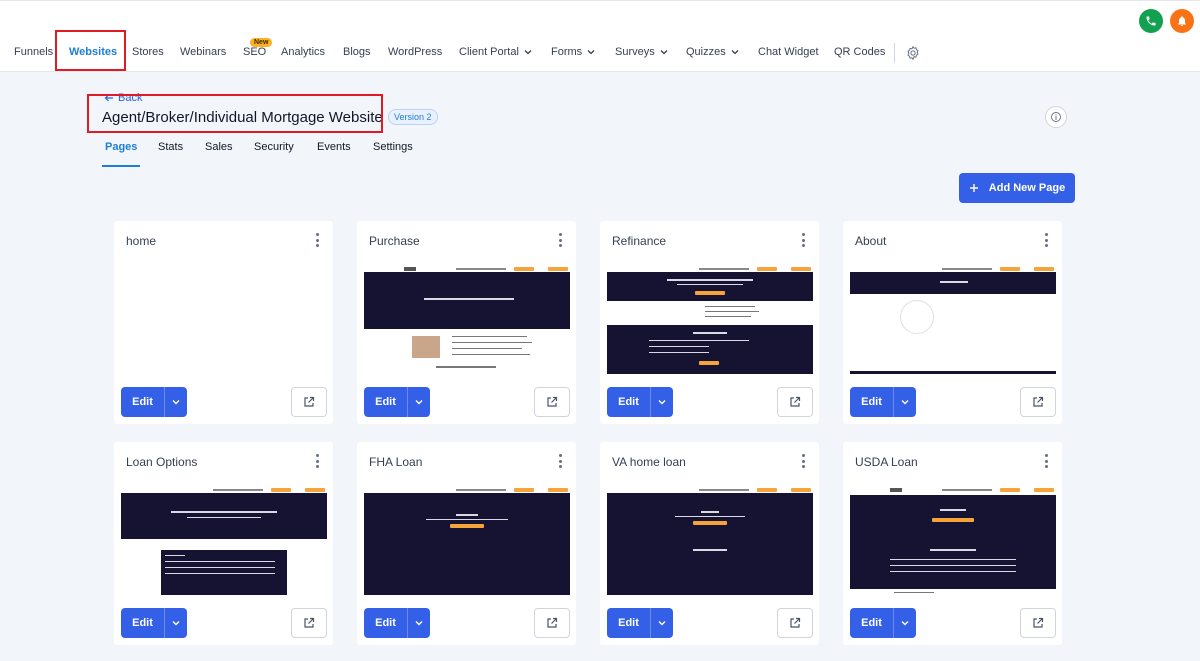 The image size is (1200, 661). Describe the element at coordinates (274, 147) in the screenshot. I see `tab-security: Security` at that location.